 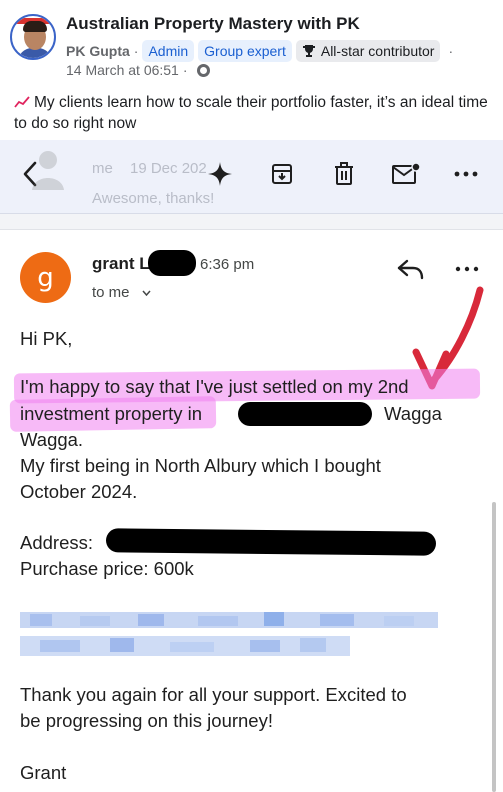 What do you see at coordinates (146, 720) in the screenshot?
I see `thanks-line-2: be progressing on this journey!` at bounding box center [146, 720].